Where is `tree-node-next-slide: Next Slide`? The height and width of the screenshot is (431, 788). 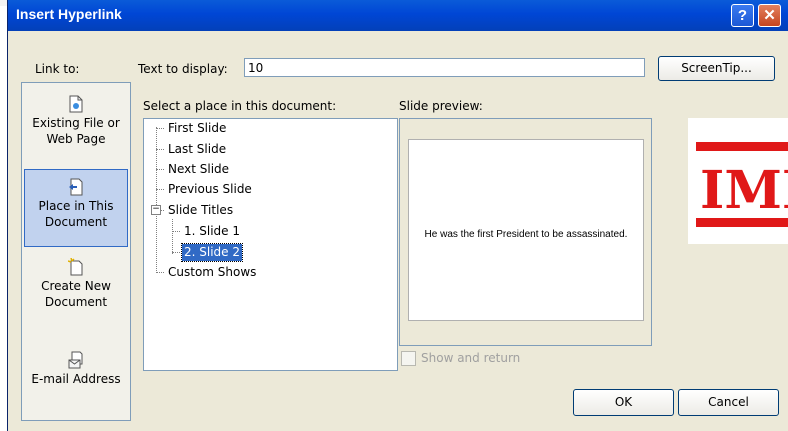
tree-node-next-slide: Next Slide is located at coordinates (198, 169).